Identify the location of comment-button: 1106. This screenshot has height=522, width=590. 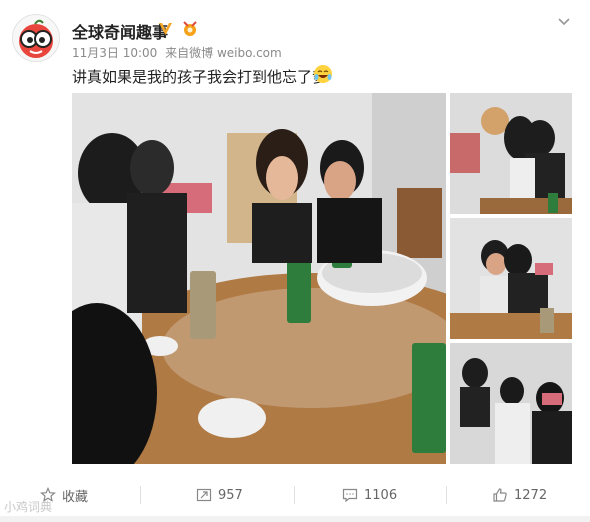
(369, 495).